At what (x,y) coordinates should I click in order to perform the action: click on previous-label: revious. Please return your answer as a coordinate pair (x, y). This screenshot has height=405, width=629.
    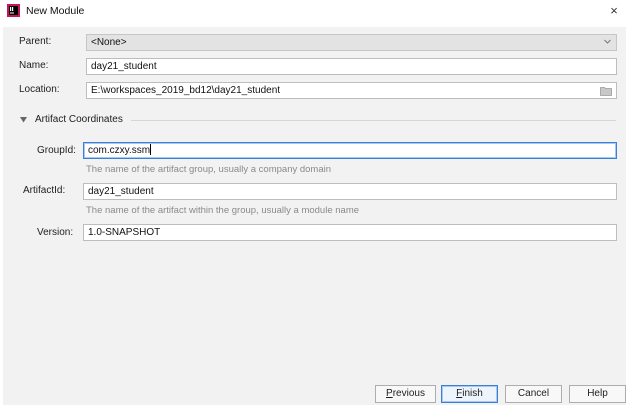
    Looking at the image, I should click on (408, 393).